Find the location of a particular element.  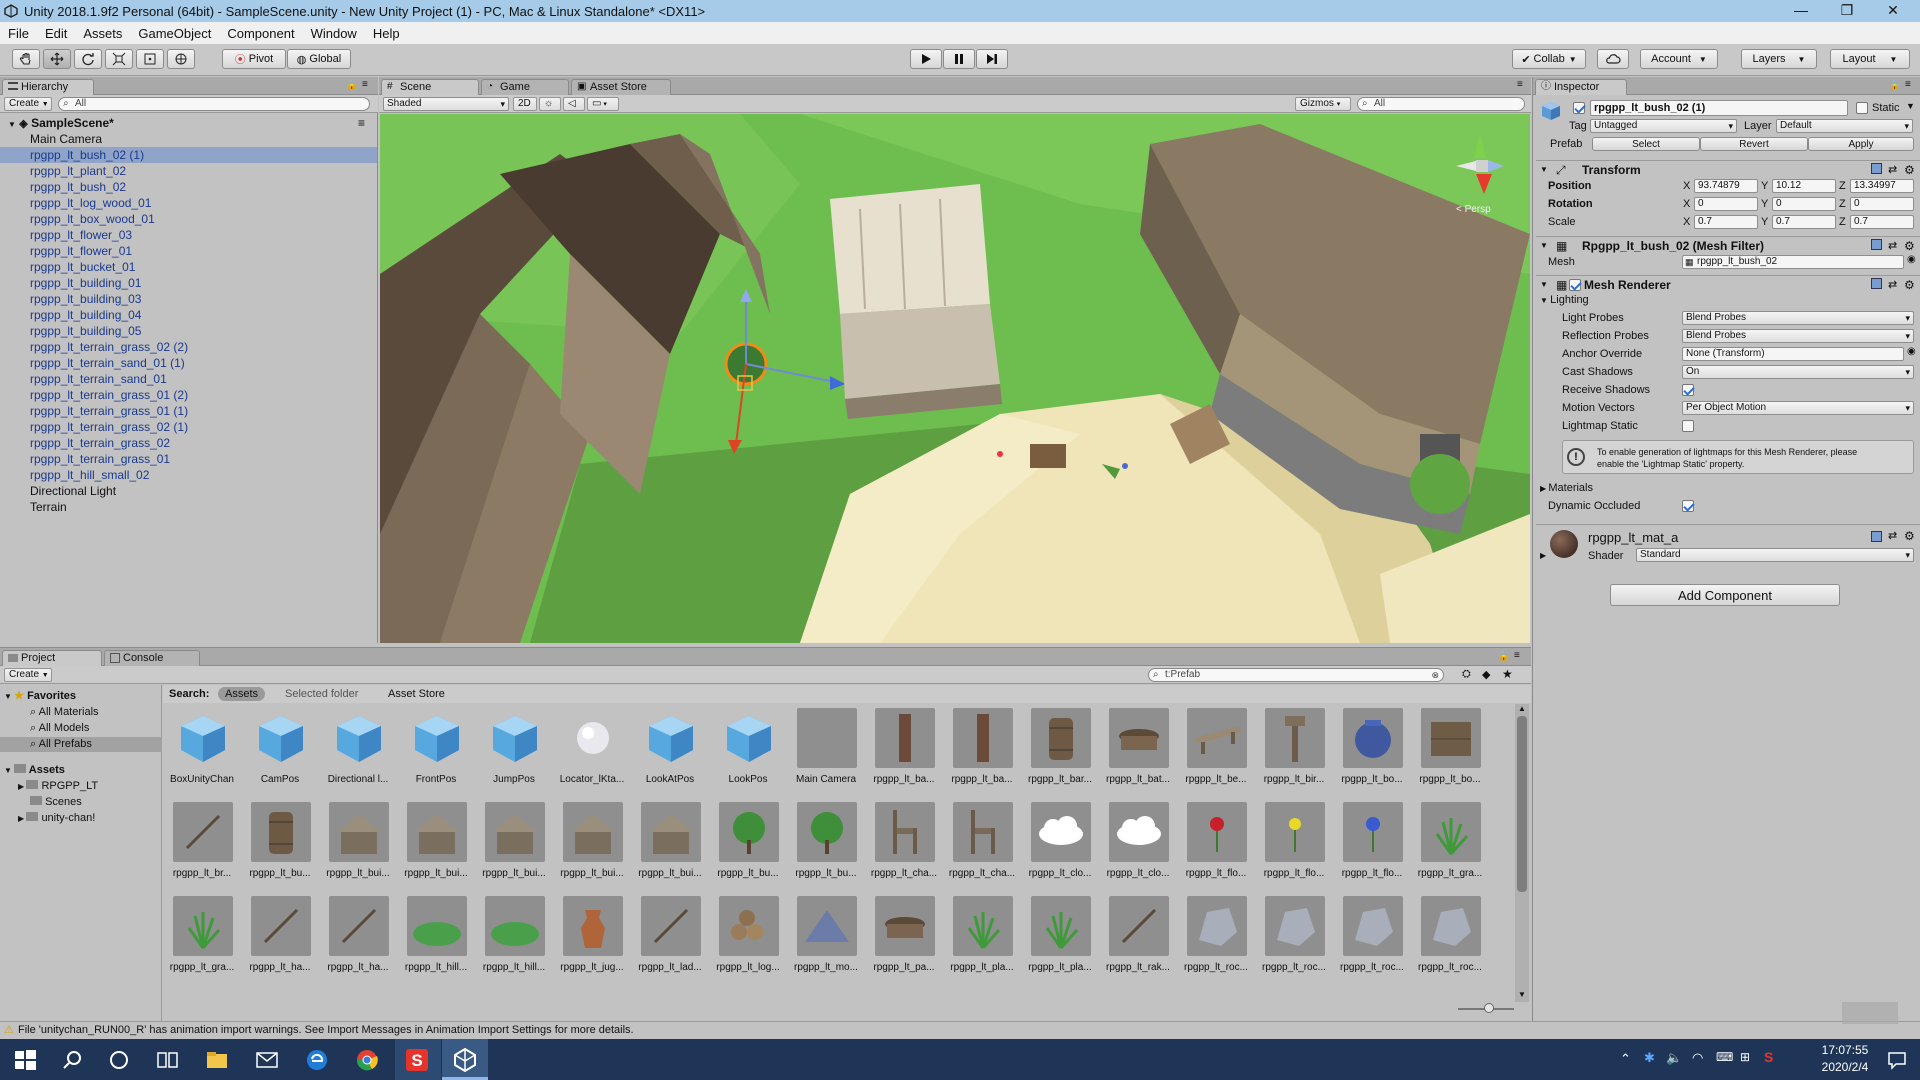

hierarchy-item: rpgpp_lt_bush_02 is located at coordinates (188, 187).